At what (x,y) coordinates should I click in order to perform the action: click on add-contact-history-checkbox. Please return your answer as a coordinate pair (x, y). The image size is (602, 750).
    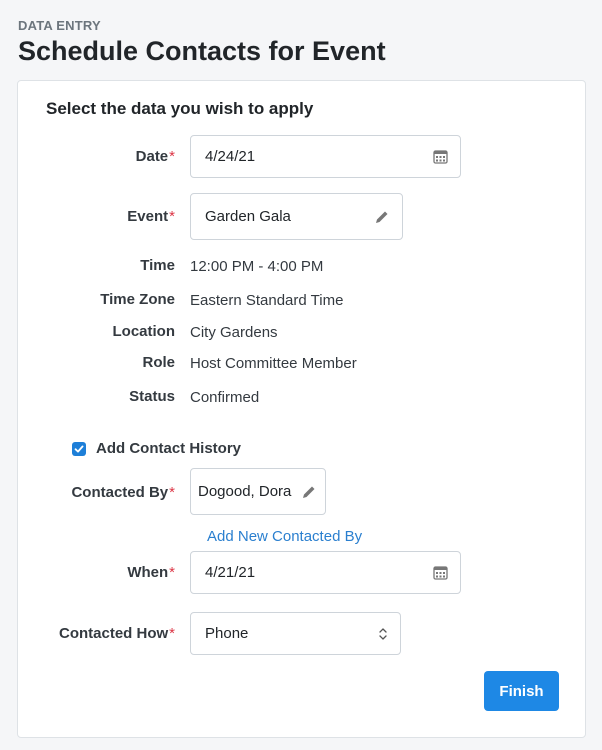
    Looking at the image, I should click on (79, 448).